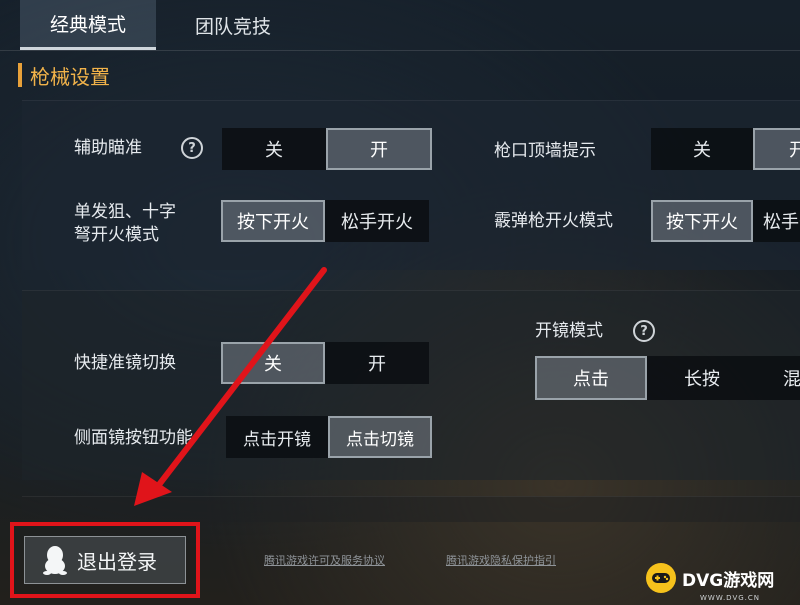 This screenshot has width=800, height=605. Describe the element at coordinates (125, 363) in the screenshot. I see `quick-scope-label: 快捷准镜切换` at that location.